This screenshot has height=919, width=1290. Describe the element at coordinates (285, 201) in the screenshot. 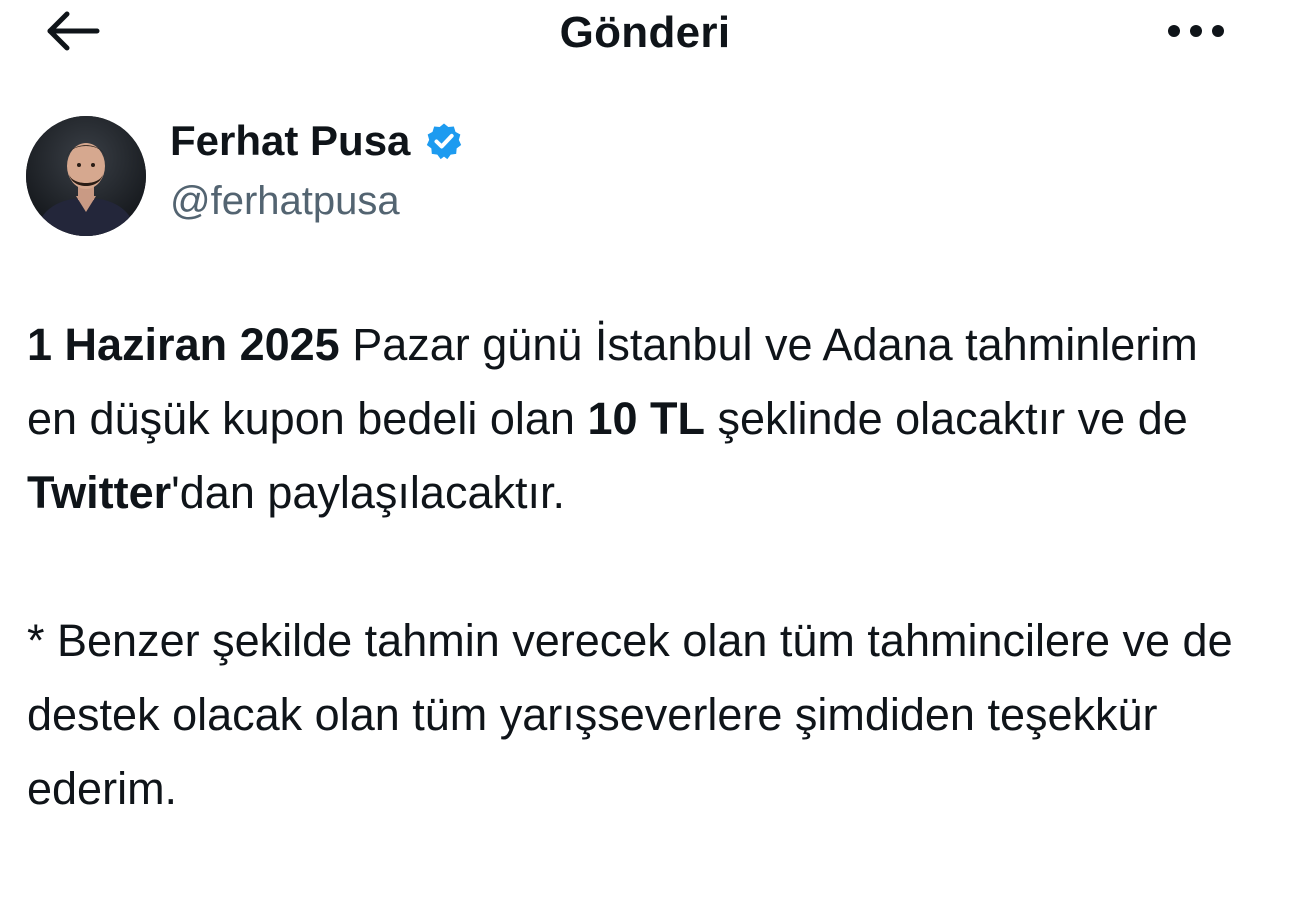

I see `user-handle: @ferhatpusa` at that location.